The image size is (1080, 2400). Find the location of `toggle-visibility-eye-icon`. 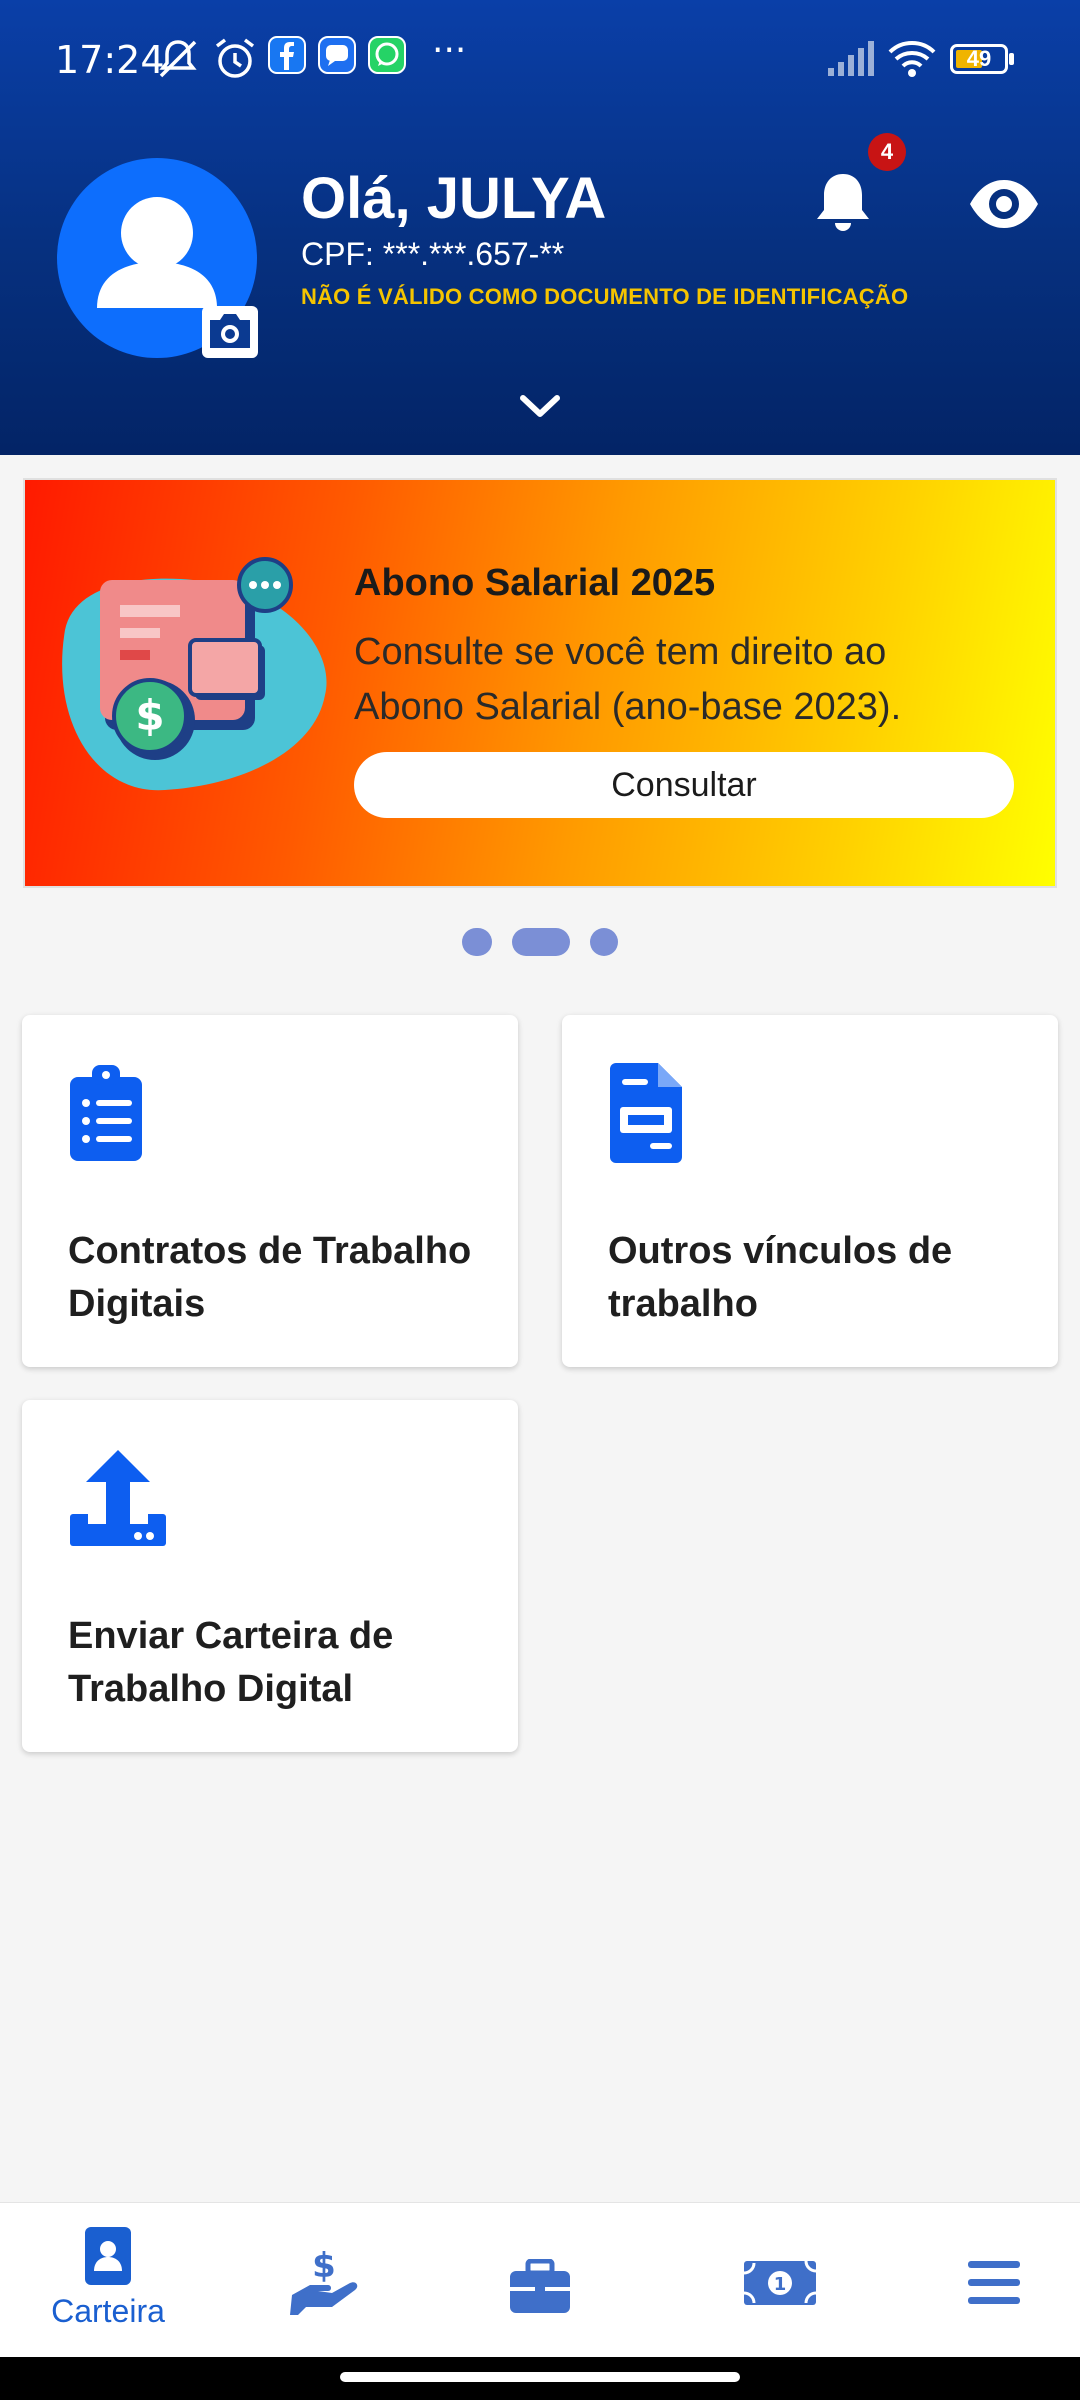

toggle-visibility-eye-icon is located at coordinates (1004, 204).